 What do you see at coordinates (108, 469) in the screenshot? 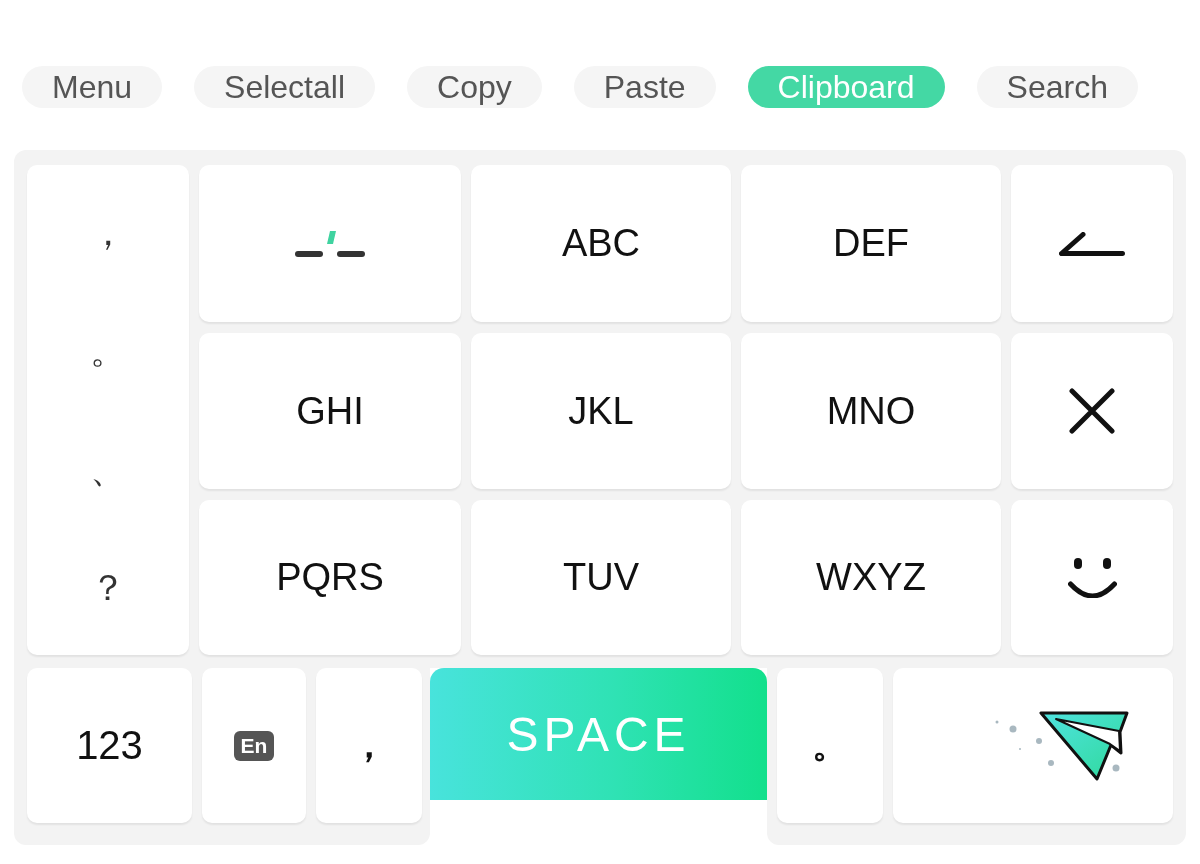
I see `punctuation-key: 、` at bounding box center [108, 469].